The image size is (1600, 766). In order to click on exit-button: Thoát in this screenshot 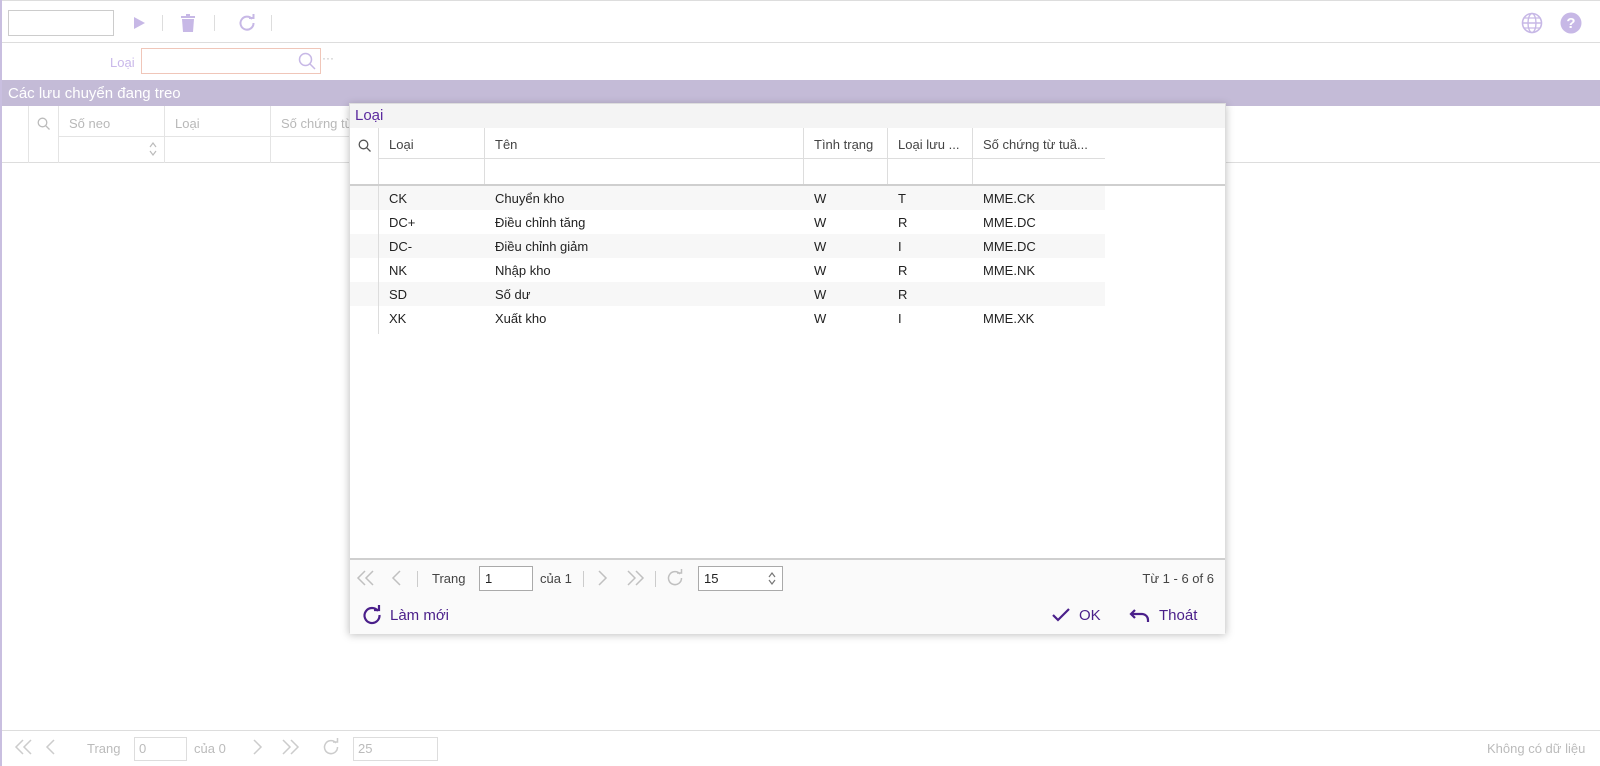, I will do `click(1163, 615)`.